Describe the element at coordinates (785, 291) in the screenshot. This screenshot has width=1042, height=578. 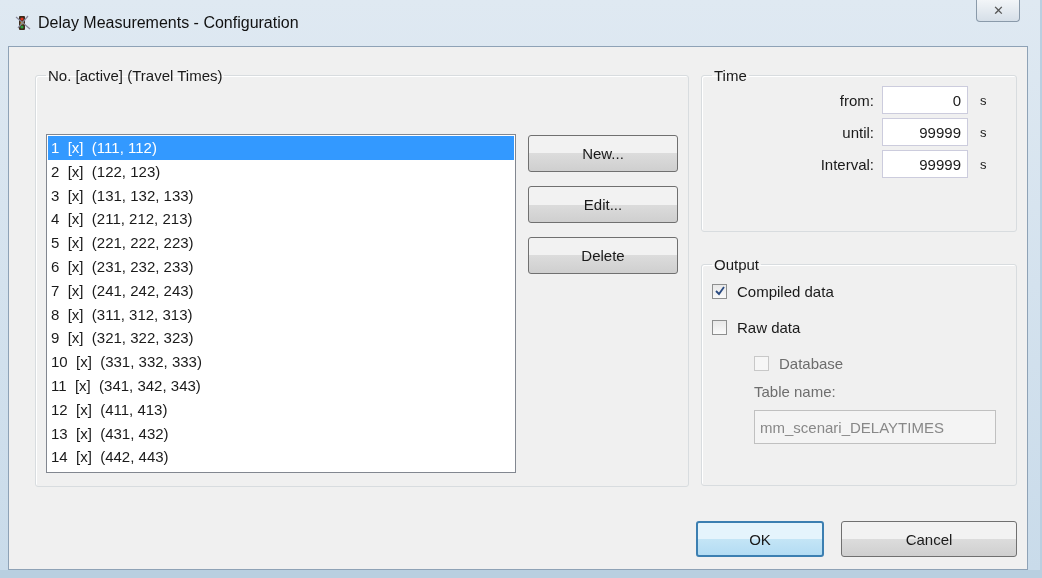
I see `checkbox-label: Compiled data` at that location.